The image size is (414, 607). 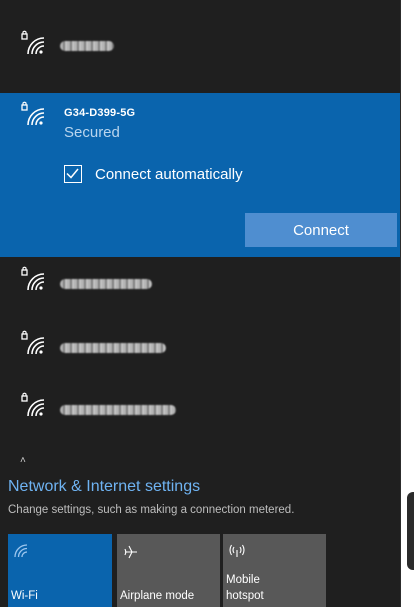 I want to click on network-settings-link: Network & Internet settings, so click(x=104, y=487).